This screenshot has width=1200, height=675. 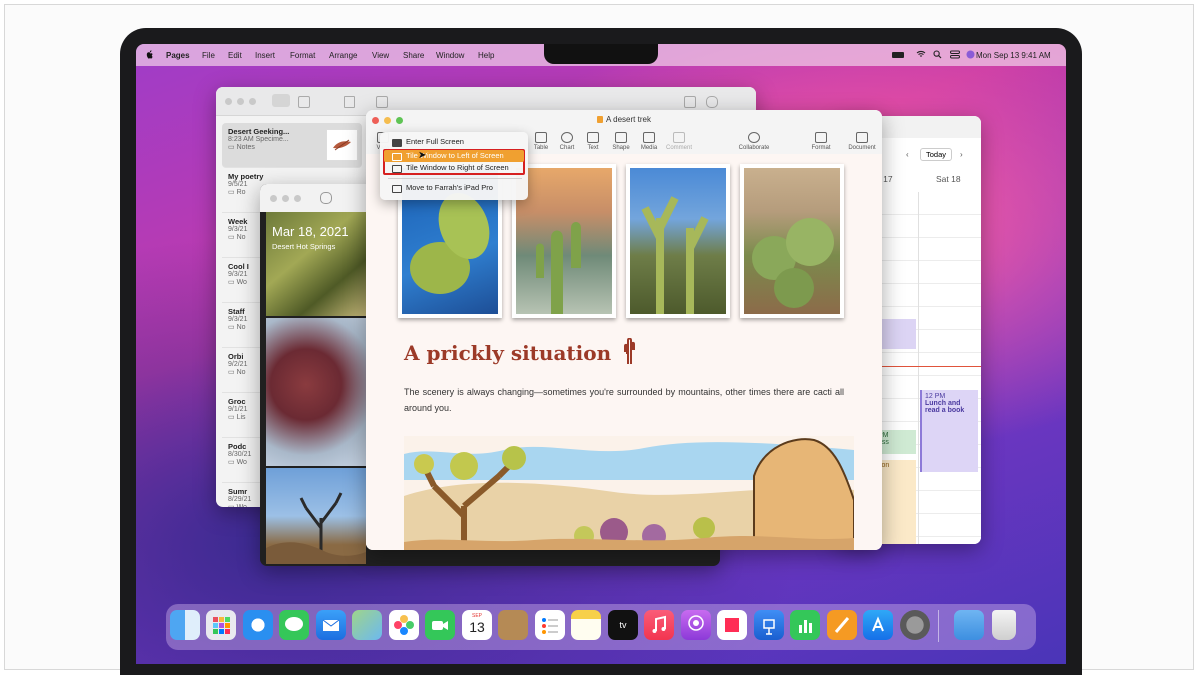 I want to click on news-icon, so click(x=732, y=625).